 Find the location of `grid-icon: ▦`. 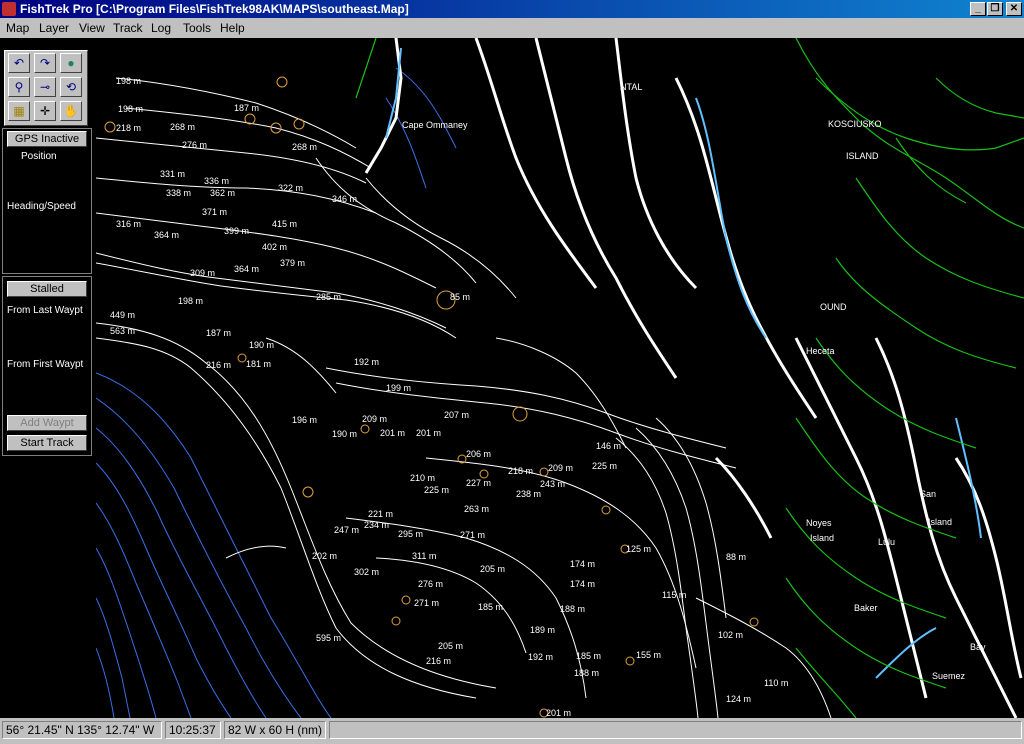

grid-icon: ▦ is located at coordinates (19, 111).